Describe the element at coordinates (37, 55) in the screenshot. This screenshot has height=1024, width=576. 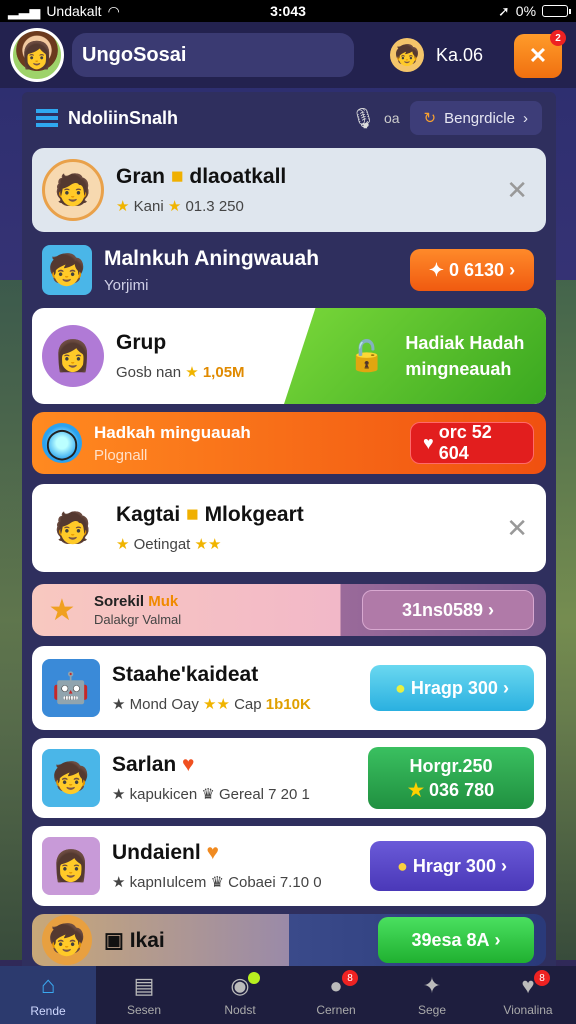
I see `profile-avatar: 👩` at that location.